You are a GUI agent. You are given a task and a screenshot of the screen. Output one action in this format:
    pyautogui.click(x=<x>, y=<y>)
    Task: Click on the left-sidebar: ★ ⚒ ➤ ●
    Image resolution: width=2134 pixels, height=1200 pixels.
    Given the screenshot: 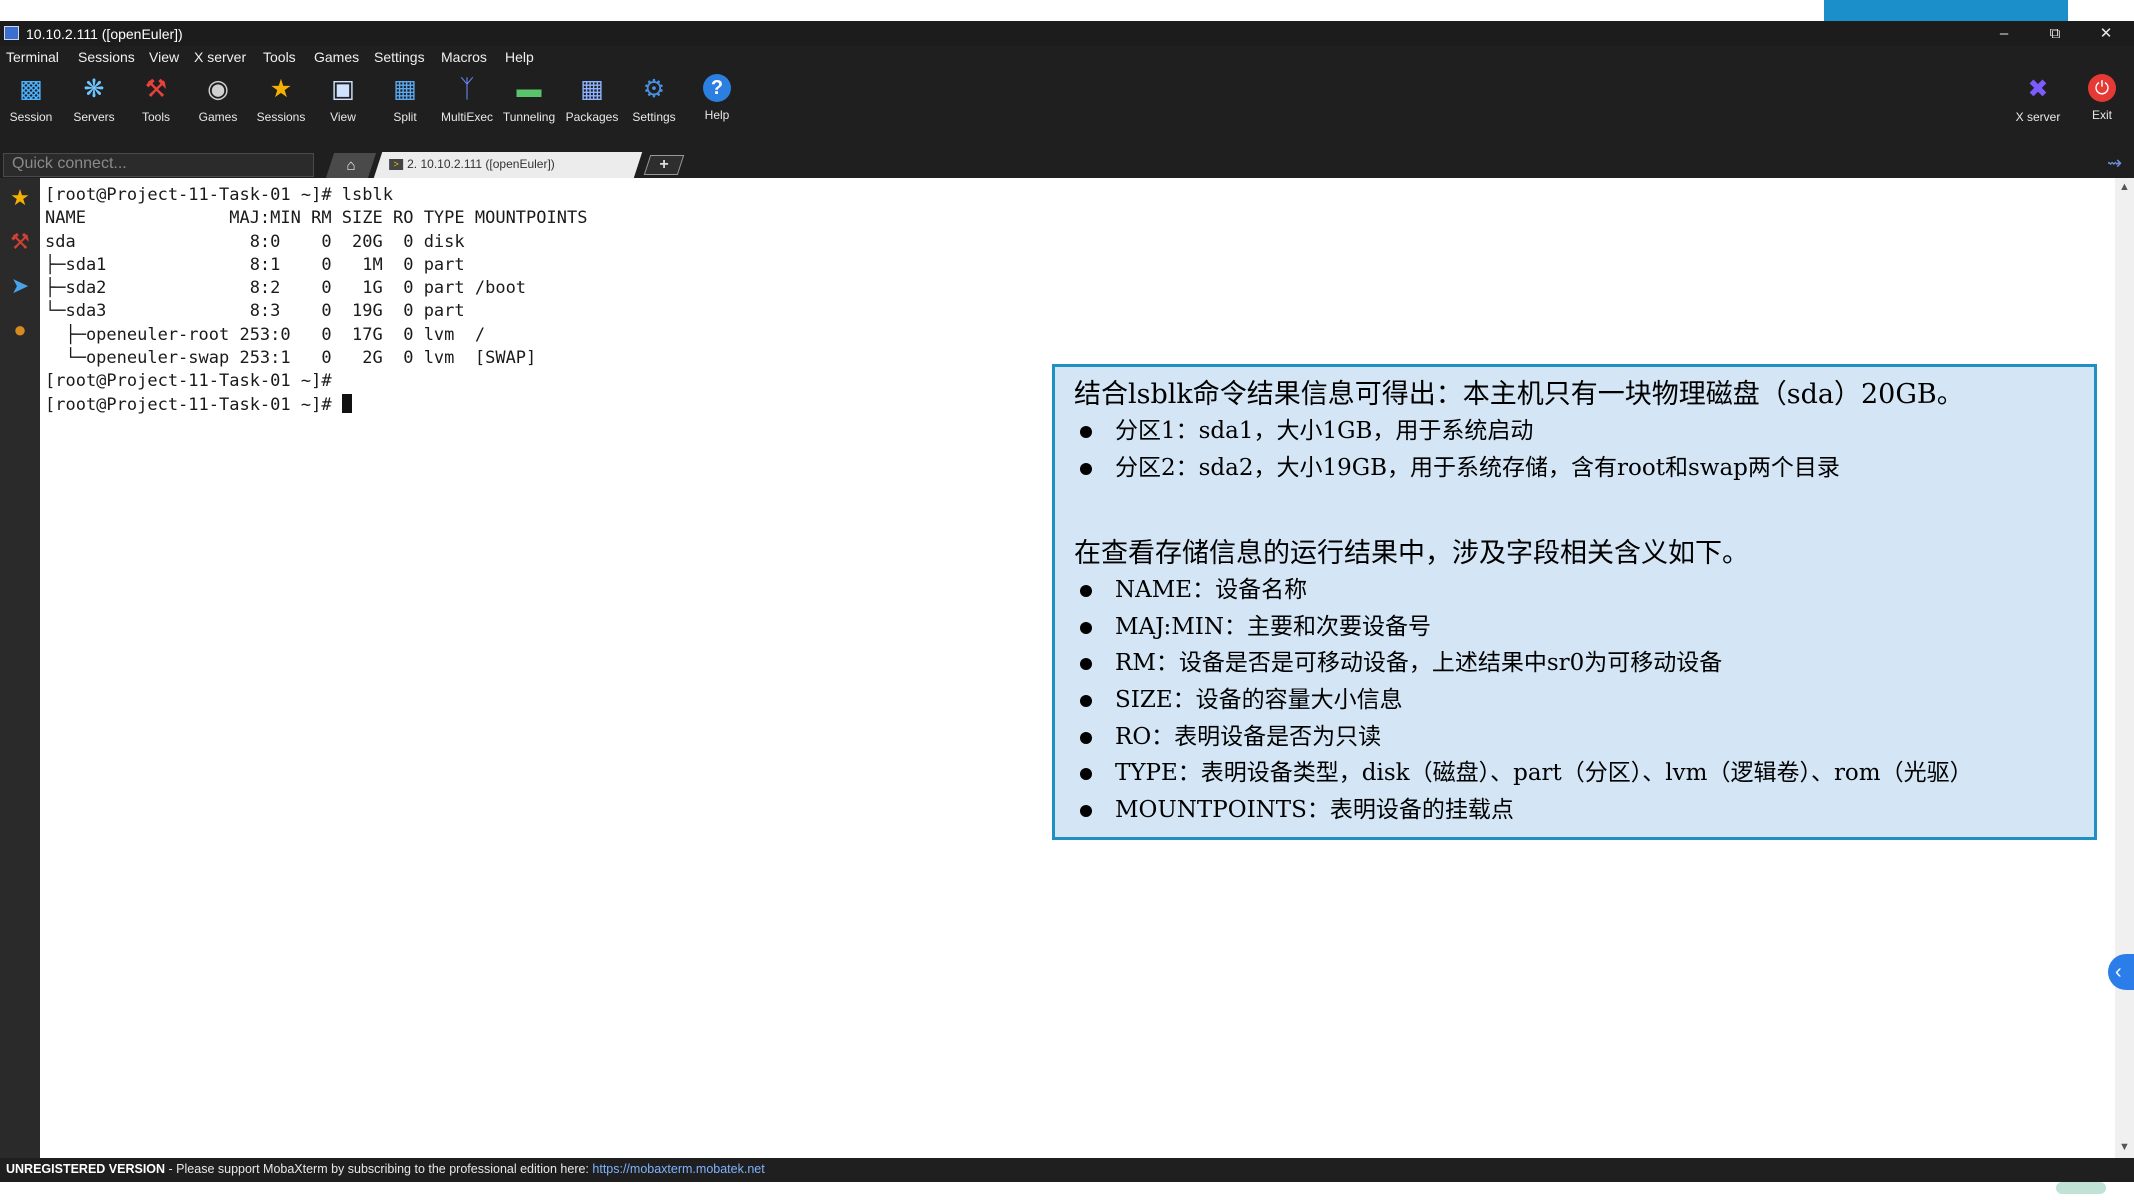 What is the action you would take?
    pyautogui.click(x=20, y=668)
    